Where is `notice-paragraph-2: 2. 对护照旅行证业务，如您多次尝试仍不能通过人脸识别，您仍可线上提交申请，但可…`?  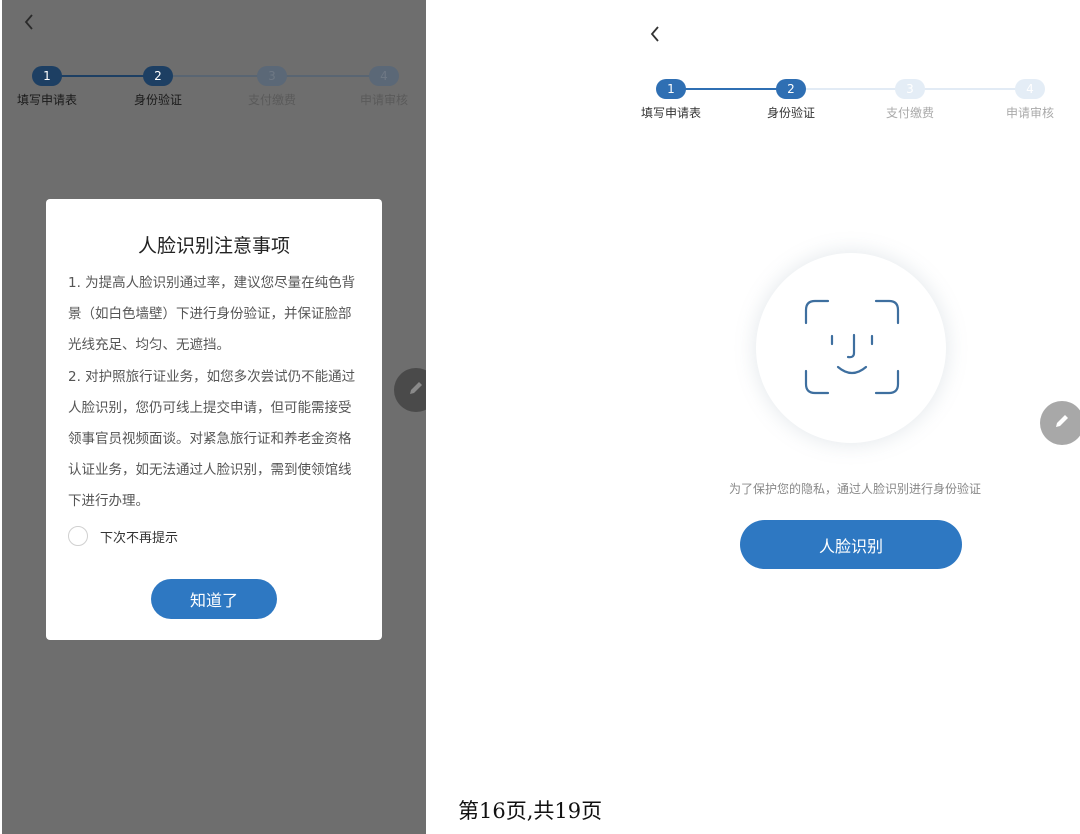 notice-paragraph-2: 2. 对护照旅行证业务，如您多次尝试仍不能通过人脸识别，您仍可线上提交申请，但可… is located at coordinates (212, 439).